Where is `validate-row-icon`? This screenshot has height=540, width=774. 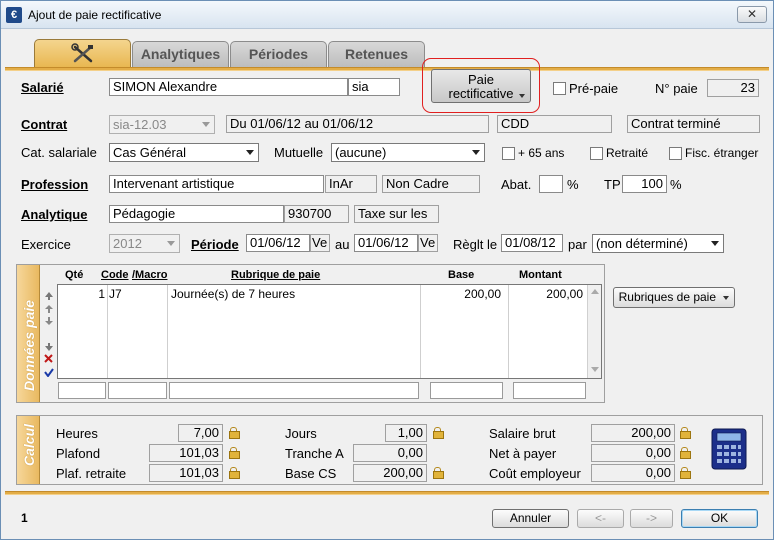 validate-row-icon is located at coordinates (49, 372).